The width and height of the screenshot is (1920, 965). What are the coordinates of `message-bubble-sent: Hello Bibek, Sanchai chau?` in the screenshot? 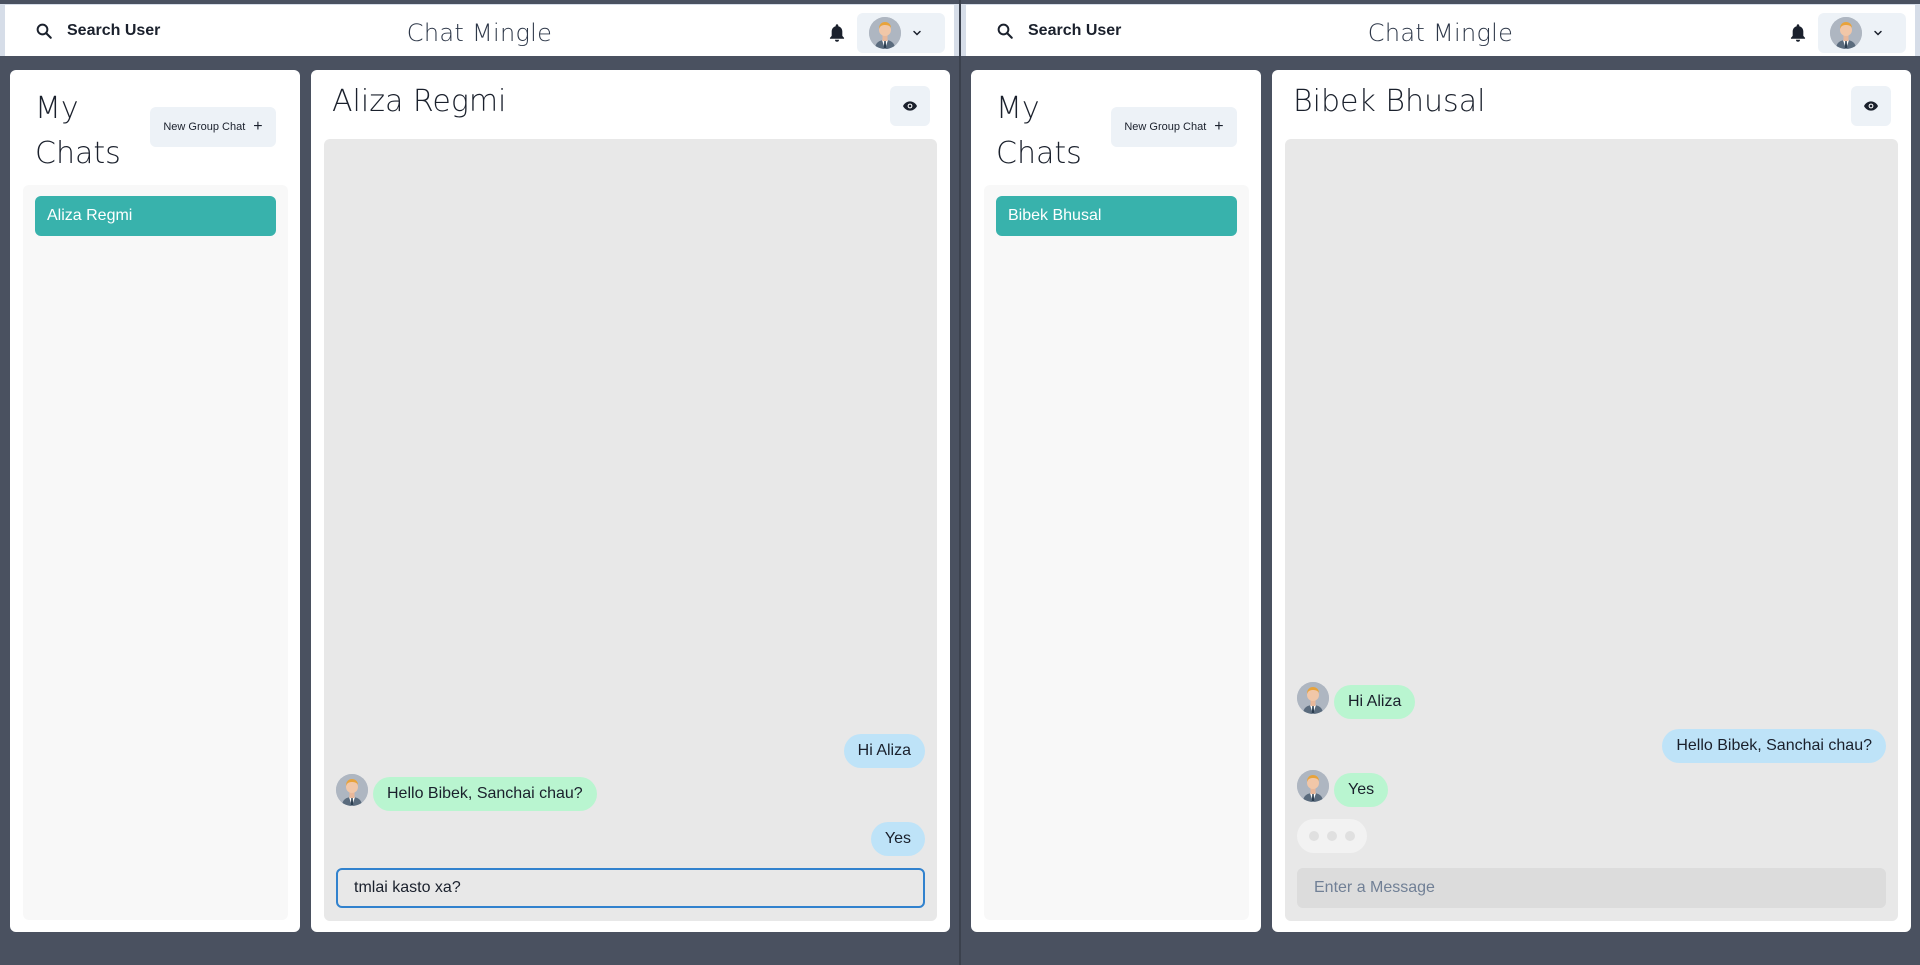 It's located at (1774, 746).